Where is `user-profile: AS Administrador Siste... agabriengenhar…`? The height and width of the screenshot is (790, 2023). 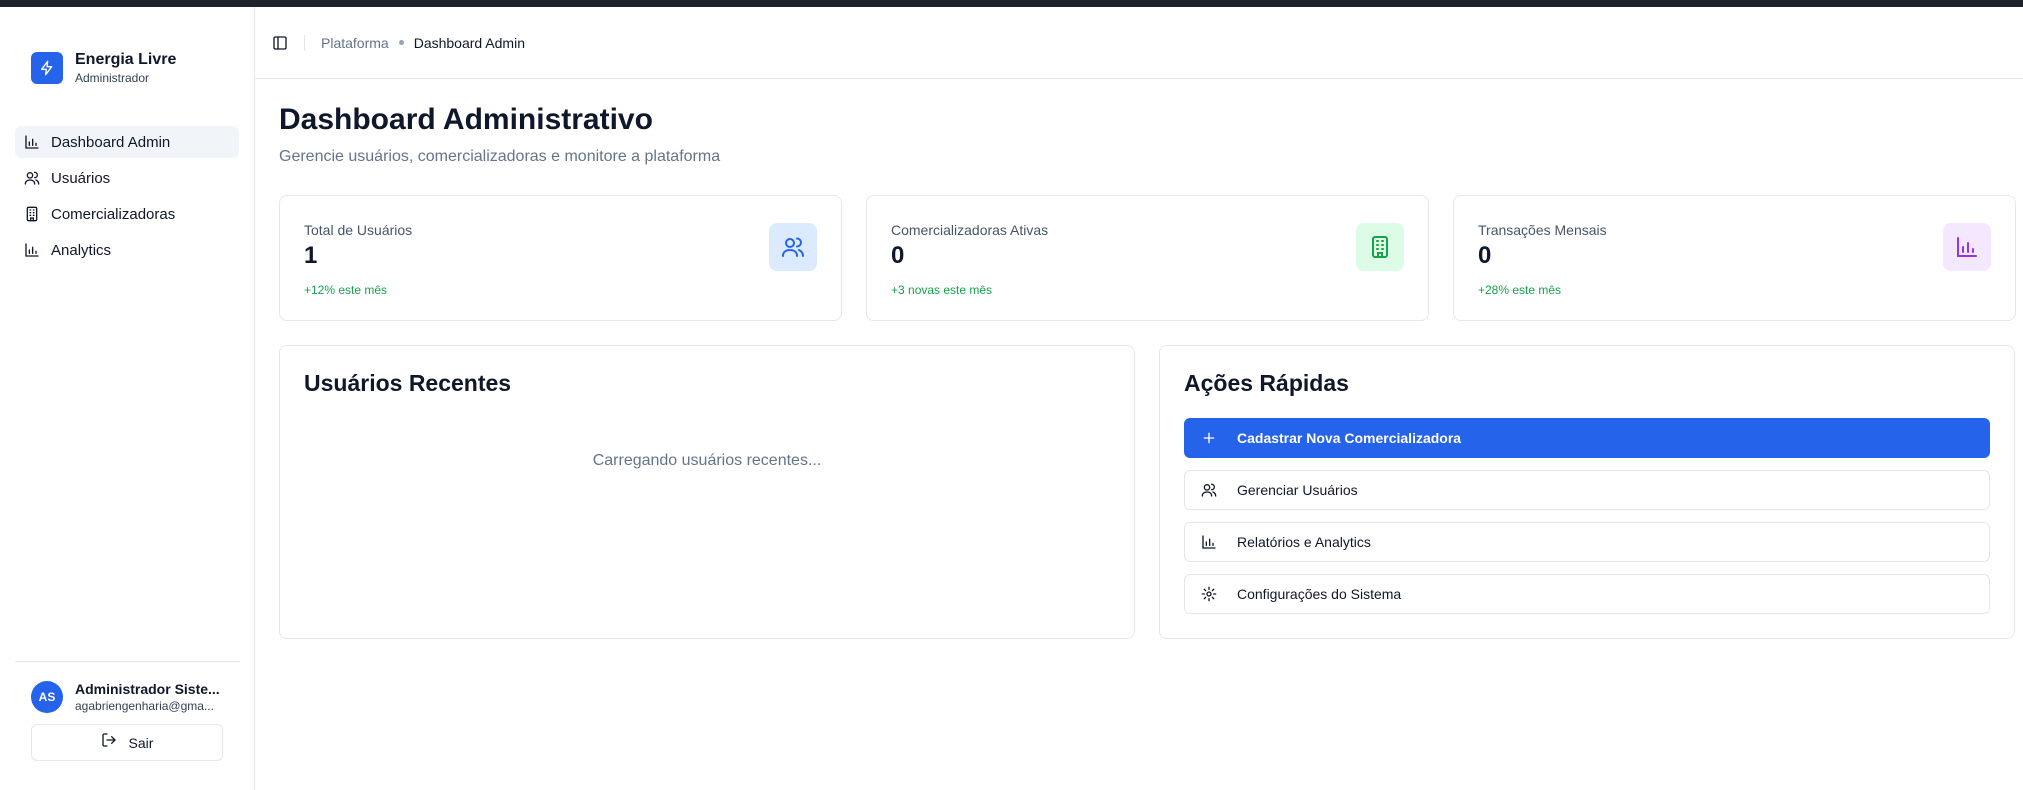 user-profile: AS Administrador Siste... agabriengenhar… is located at coordinates (135, 697).